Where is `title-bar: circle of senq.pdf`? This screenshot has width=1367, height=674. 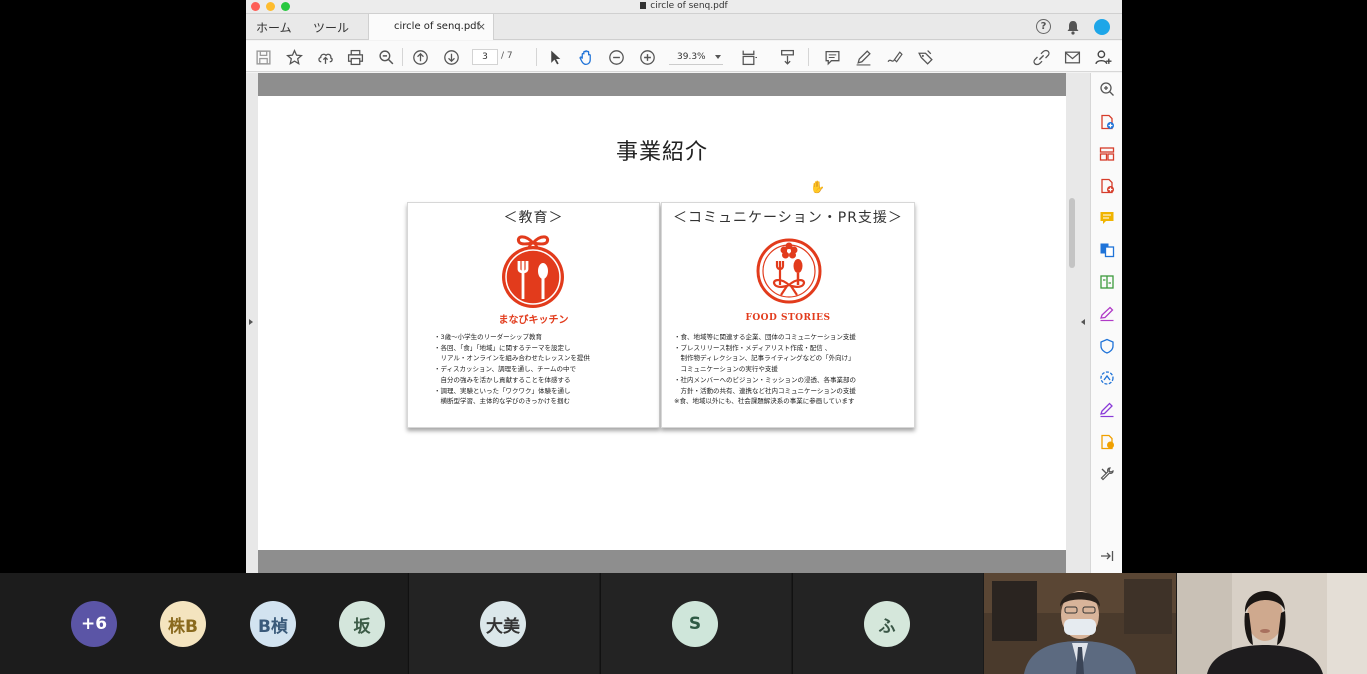 title-bar: circle of senq.pdf is located at coordinates (684, 7).